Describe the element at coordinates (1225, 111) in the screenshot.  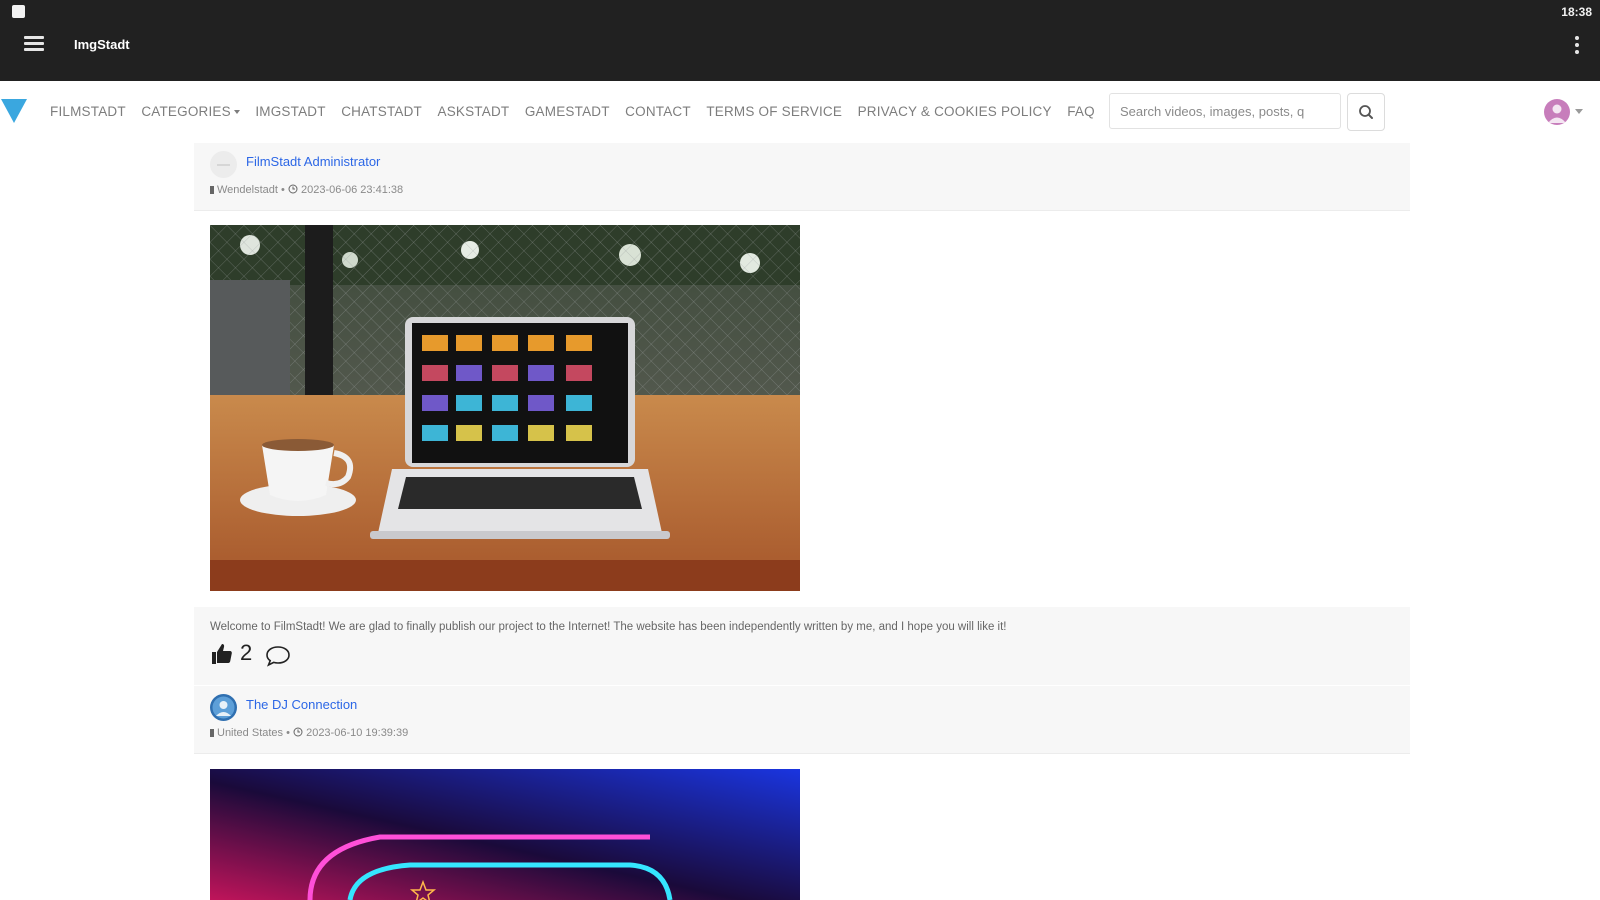
I see `search-input` at that location.